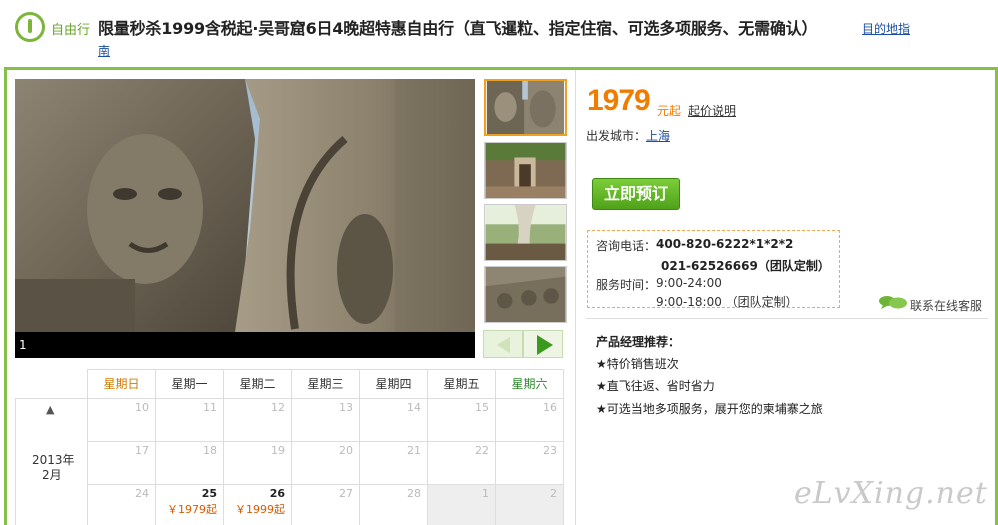  I want to click on day-number: 18, so click(210, 450).